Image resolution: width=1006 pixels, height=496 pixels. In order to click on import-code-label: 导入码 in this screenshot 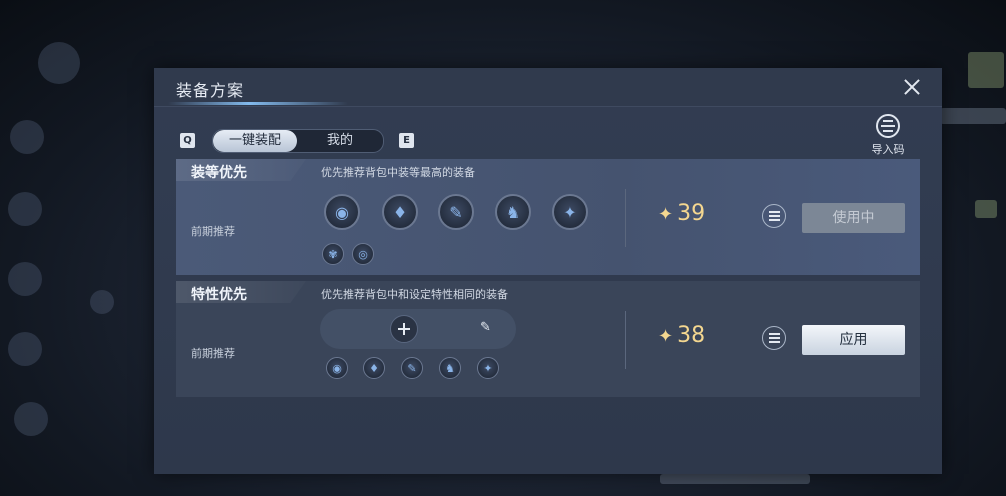, I will do `click(888, 149)`.